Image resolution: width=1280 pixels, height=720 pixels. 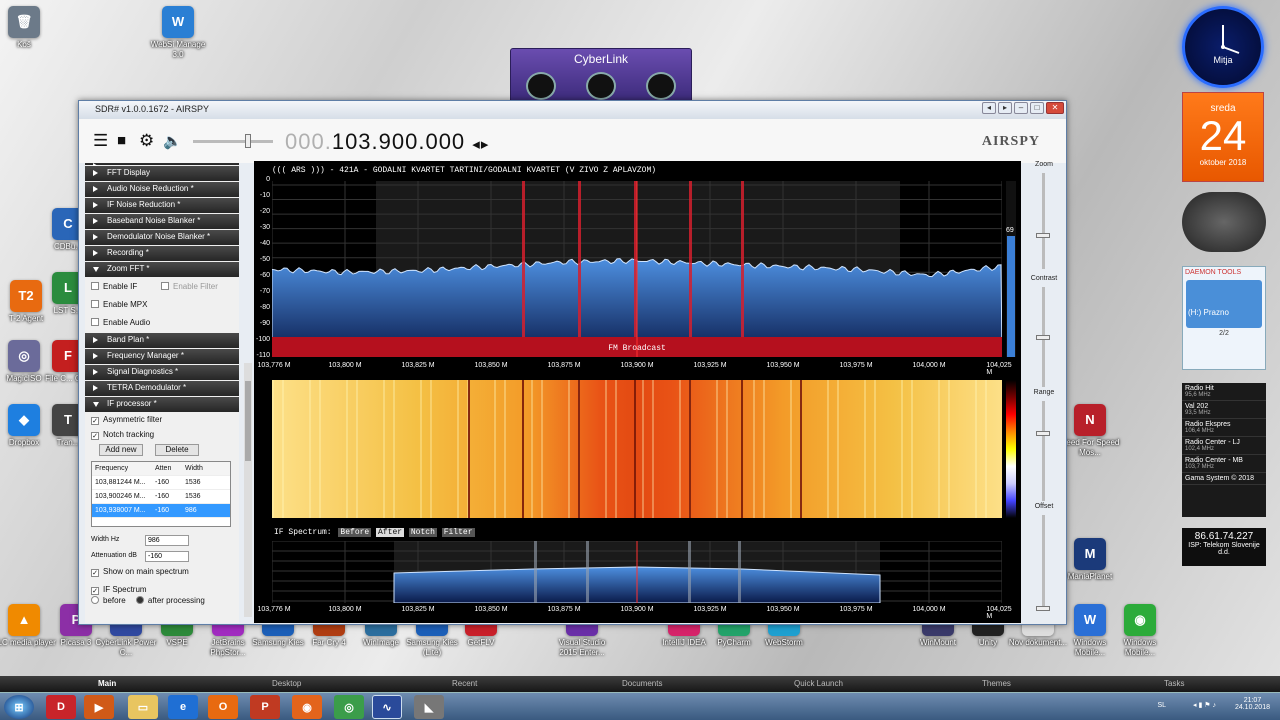 I want to click on taskbar-app-2: ◣, so click(x=429, y=707).